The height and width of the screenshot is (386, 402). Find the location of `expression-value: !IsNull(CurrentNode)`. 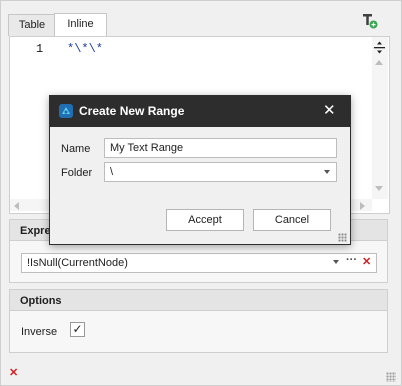

expression-value: !IsNull(CurrentNode) is located at coordinates (77, 263).